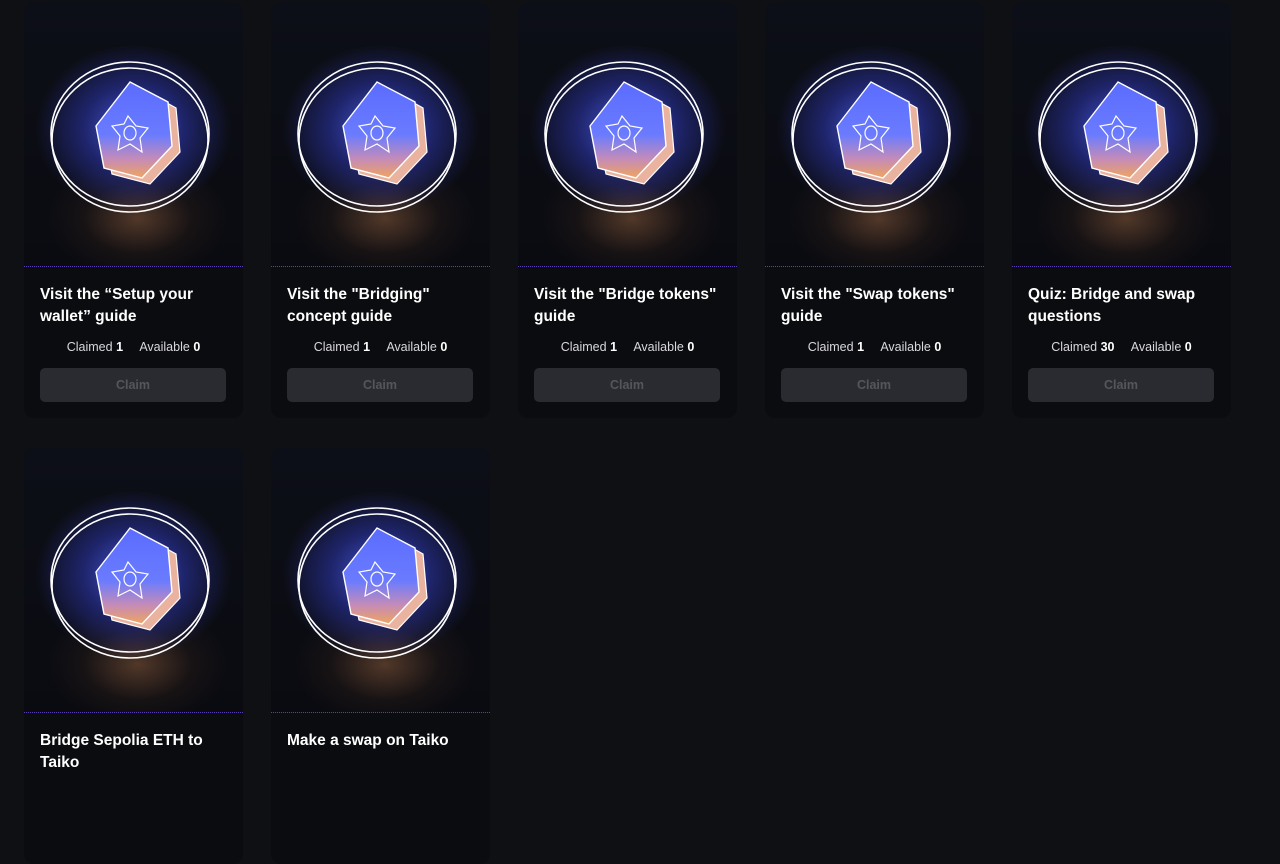  I want to click on quest-title: Quiz: Bridge and swap questions, so click(1112, 305).